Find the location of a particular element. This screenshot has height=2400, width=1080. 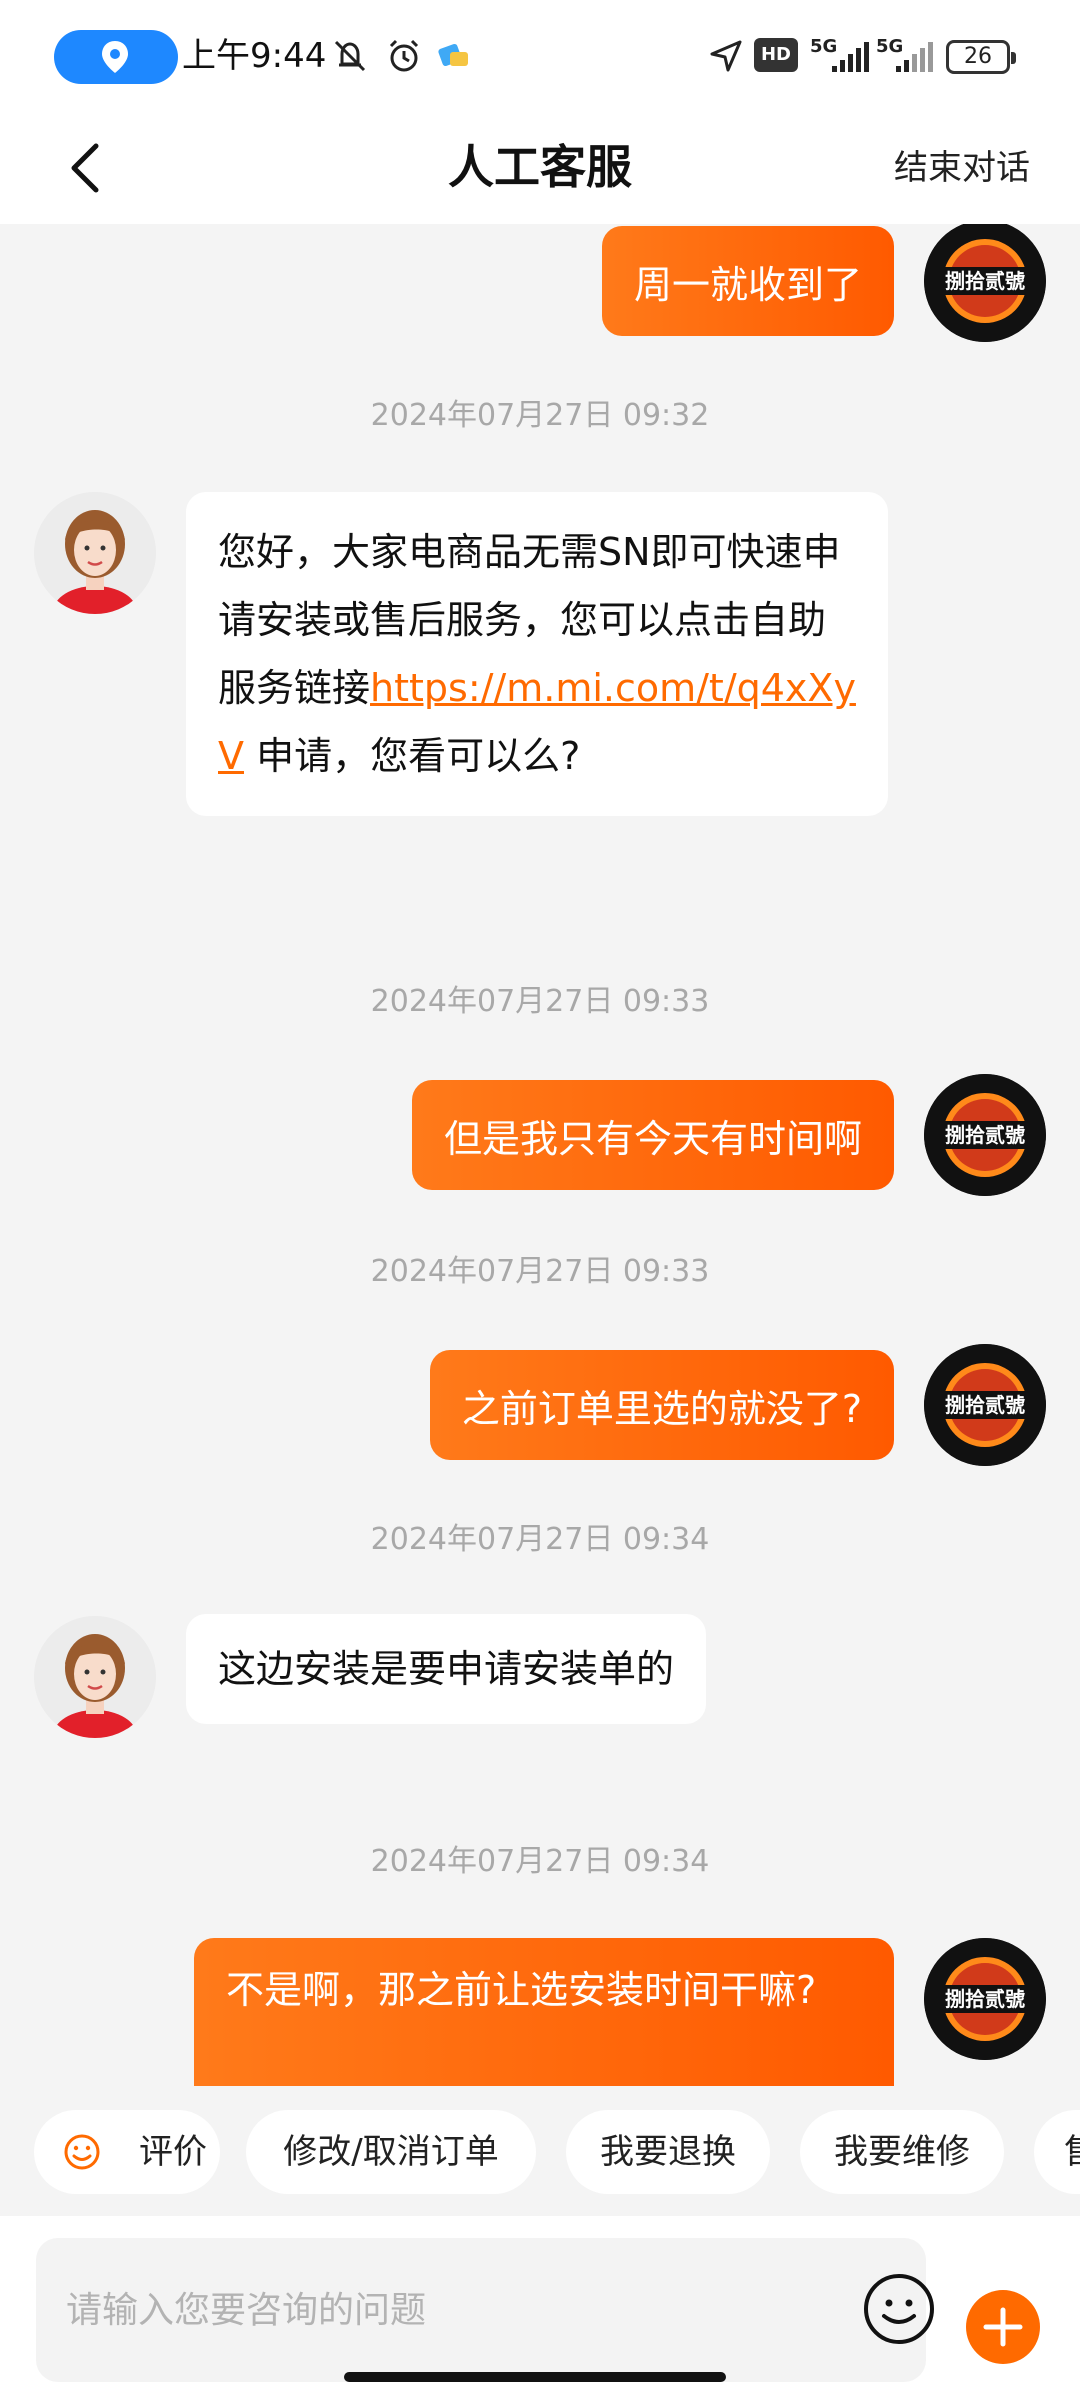

repair-chip: 我要维修 is located at coordinates (902, 2152).